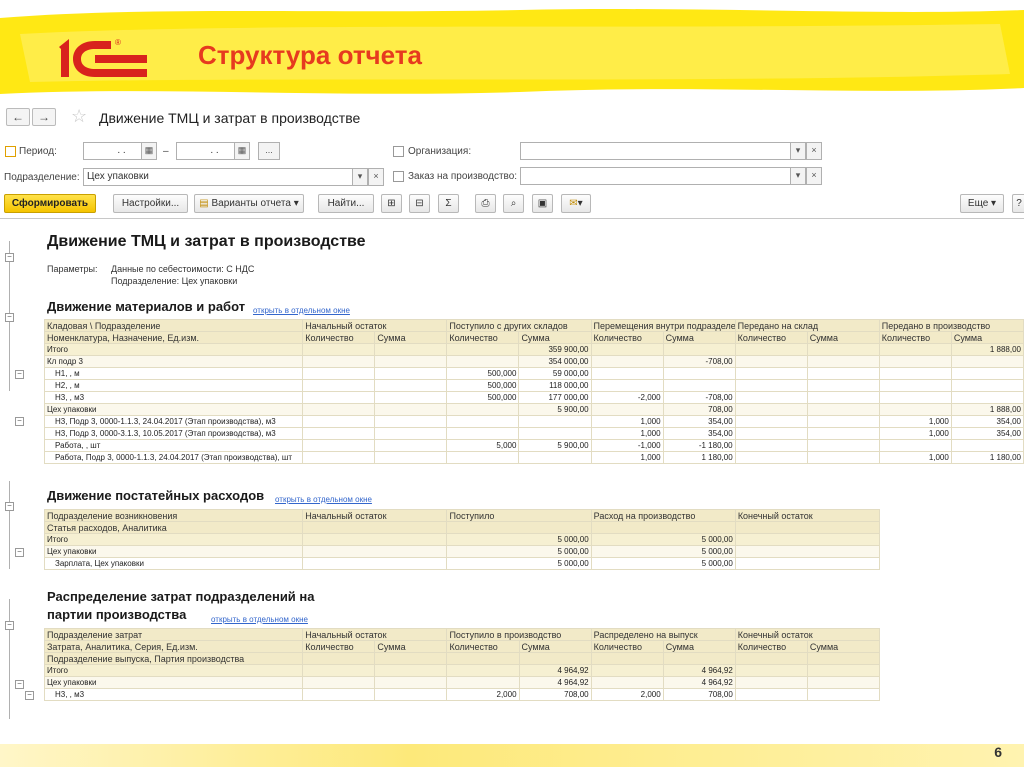  What do you see at coordinates (555, 361) in the screenshot?
I see `table-cell: 354 000,00` at bounding box center [555, 361].